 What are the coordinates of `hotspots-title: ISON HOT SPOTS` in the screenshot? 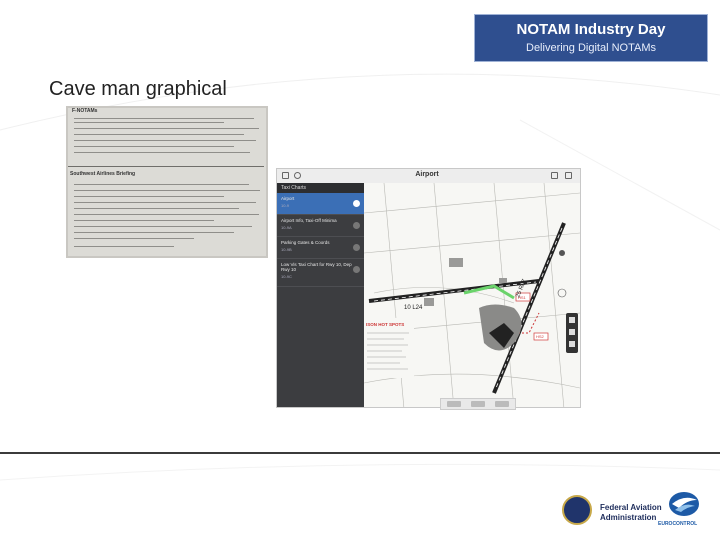 It's located at (385, 324).